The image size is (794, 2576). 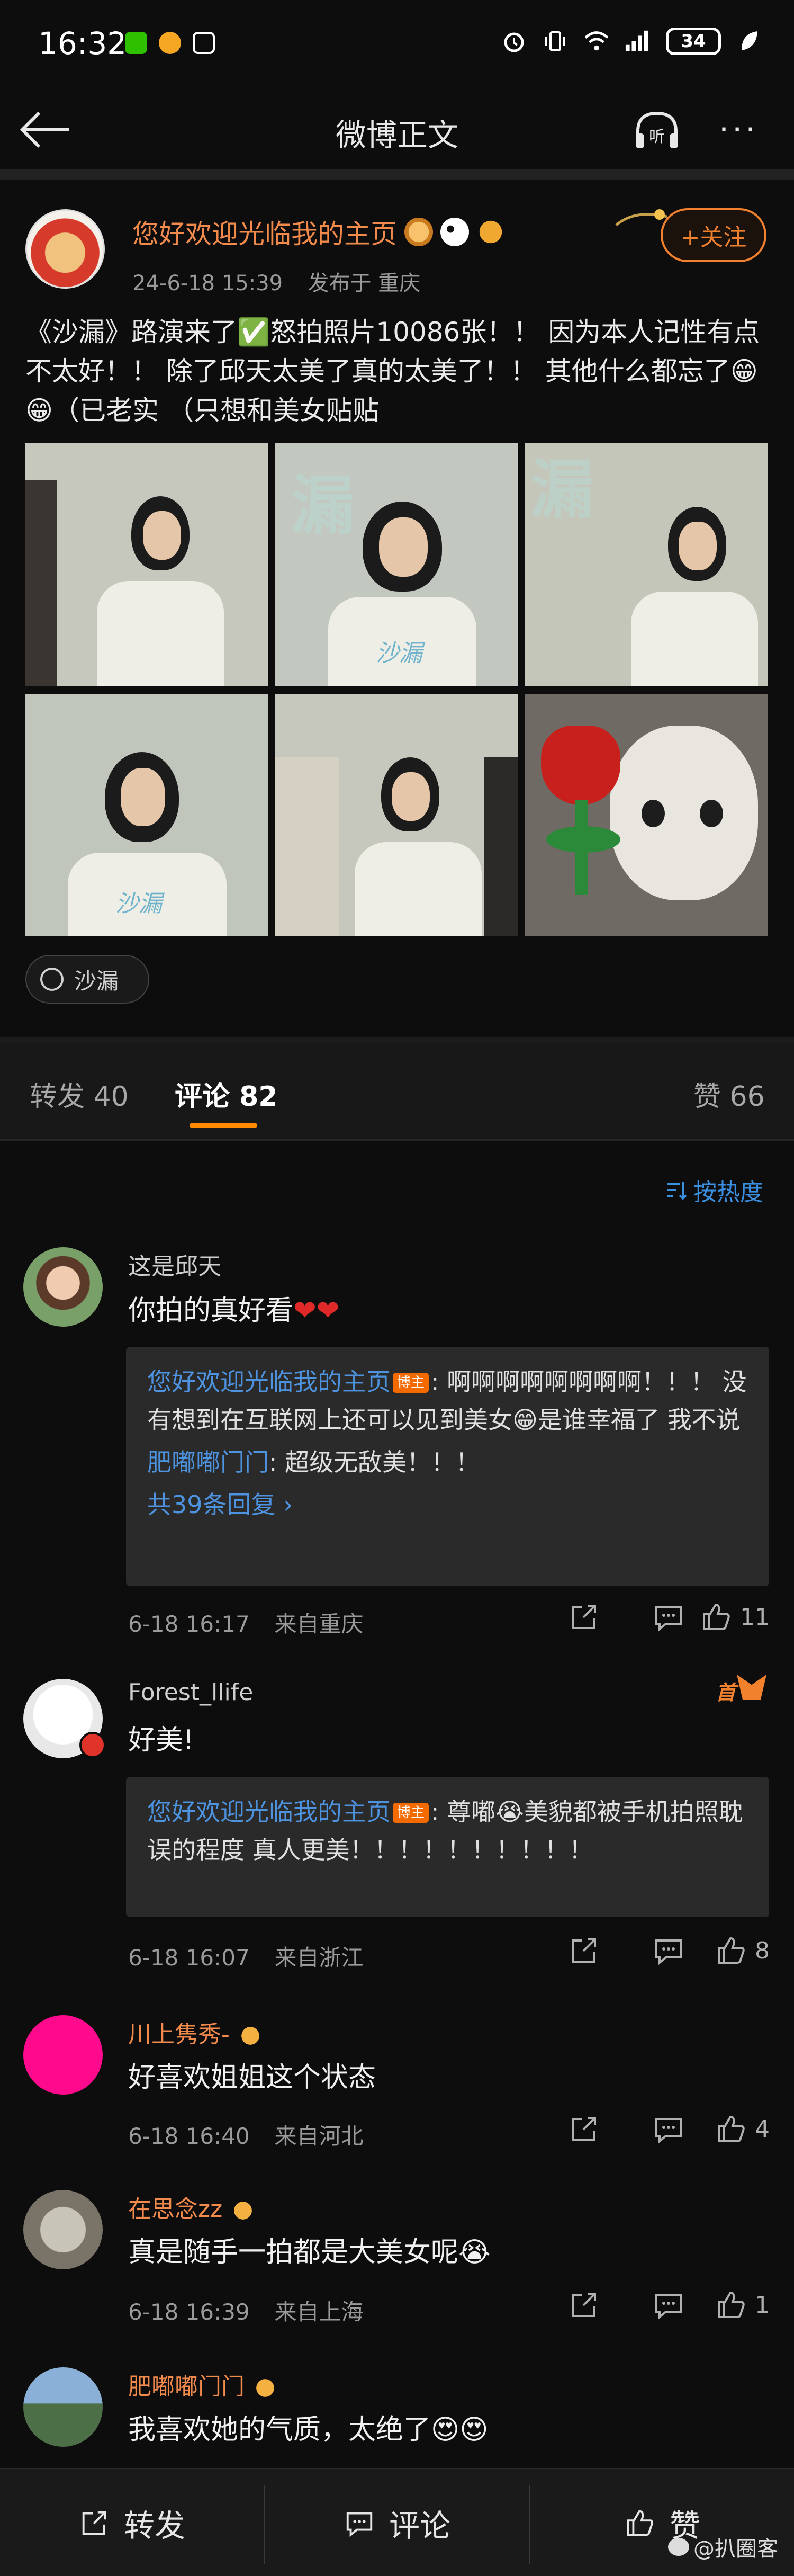 What do you see at coordinates (751, 1687) in the screenshot?
I see `fox-badge-icon` at bounding box center [751, 1687].